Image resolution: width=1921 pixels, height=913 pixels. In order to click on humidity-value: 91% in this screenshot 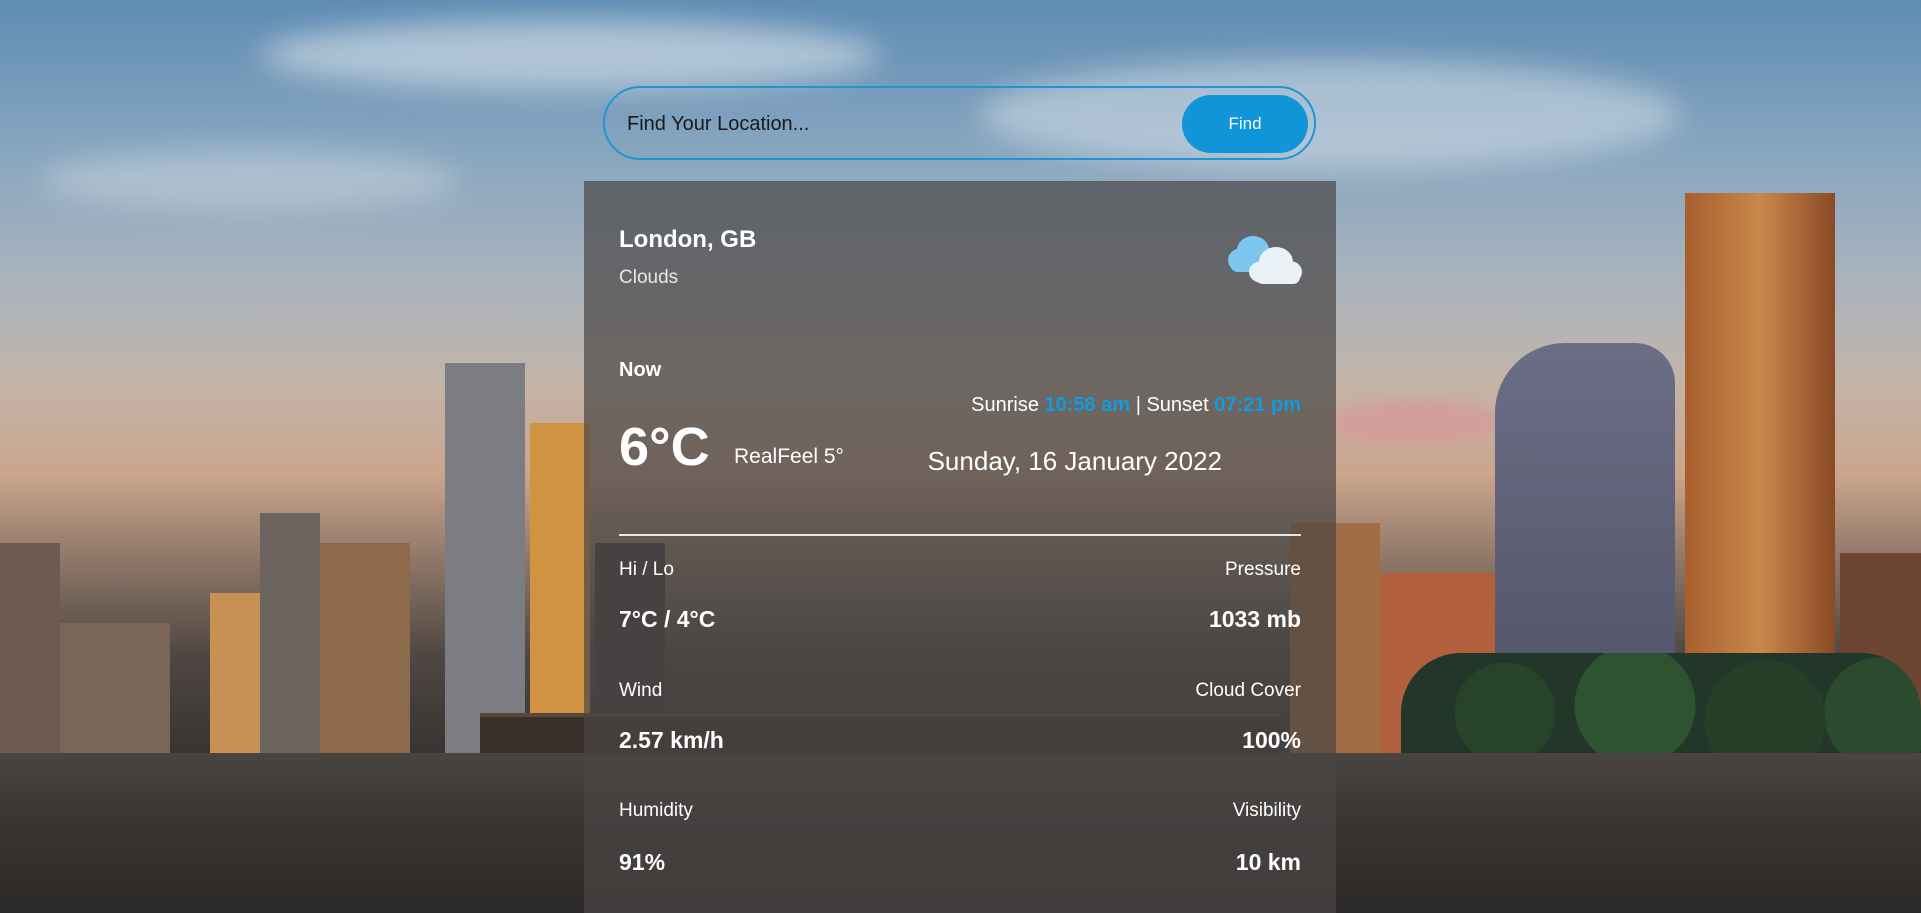, I will do `click(642, 862)`.